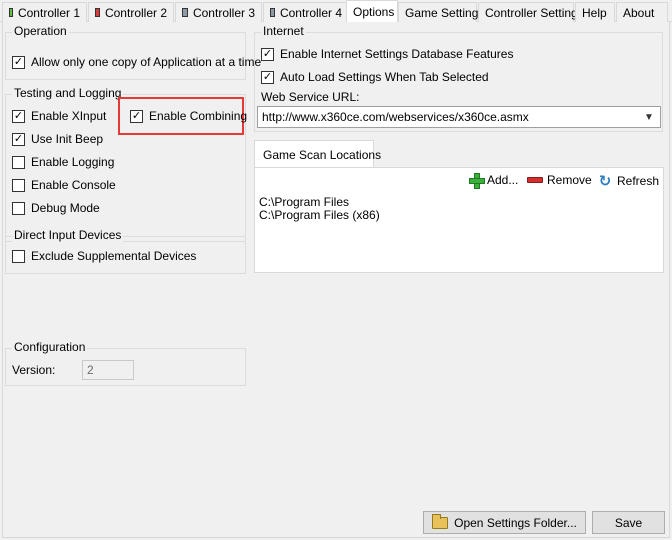  I want to click on enable-combining-checkbox: ✓ Enable Combining, so click(188, 116).